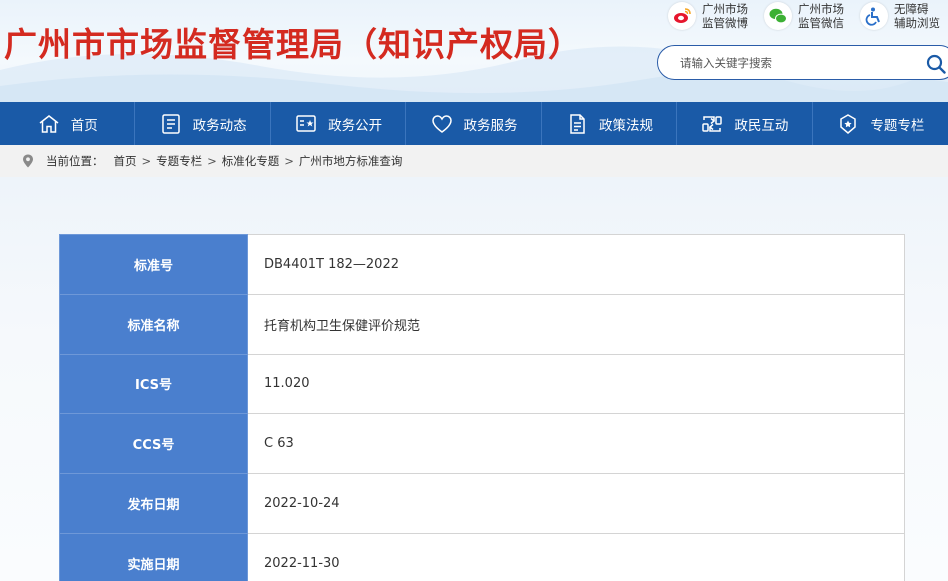 The width and height of the screenshot is (948, 581). I want to click on weibo-link: 广州市场 监管微博, so click(710, 16).